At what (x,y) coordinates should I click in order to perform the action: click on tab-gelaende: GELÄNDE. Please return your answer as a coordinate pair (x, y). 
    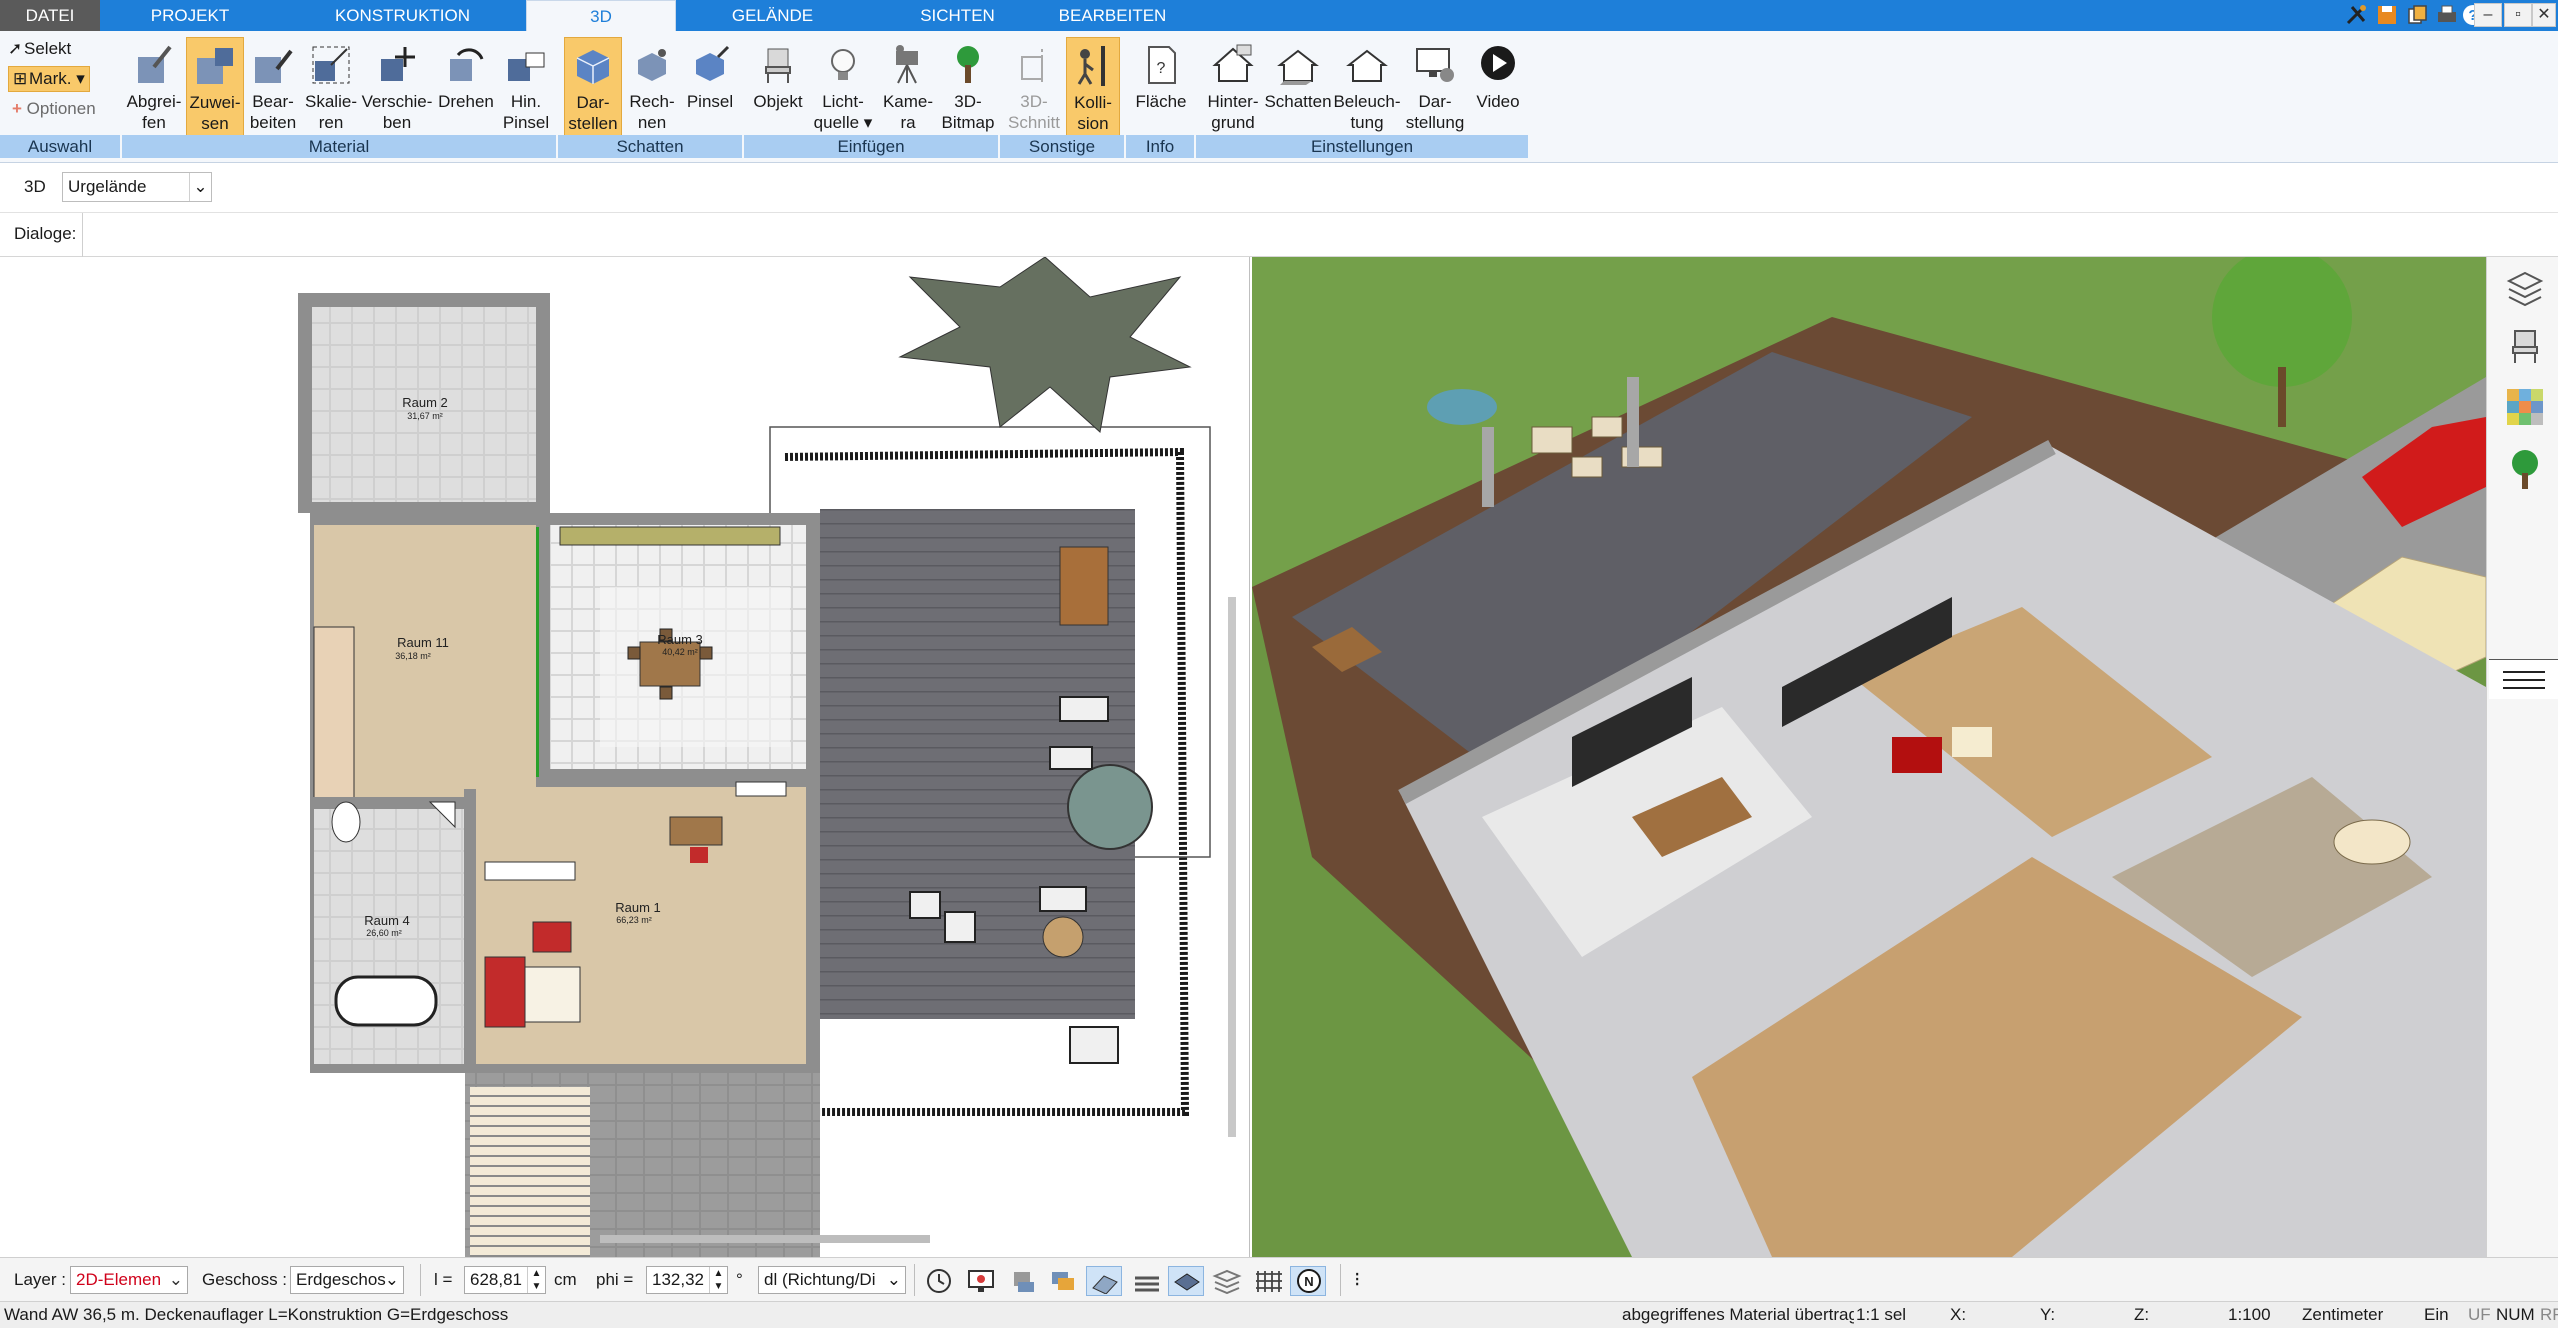
    Looking at the image, I should click on (772, 15).